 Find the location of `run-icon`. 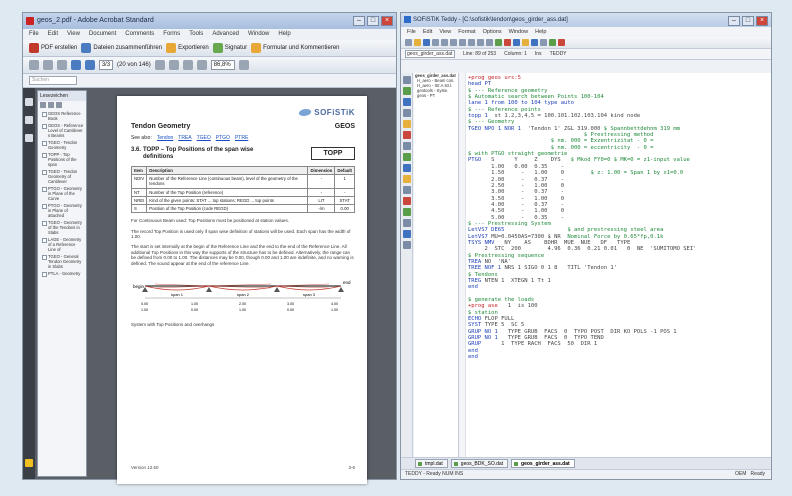

run-icon is located at coordinates (498, 42).